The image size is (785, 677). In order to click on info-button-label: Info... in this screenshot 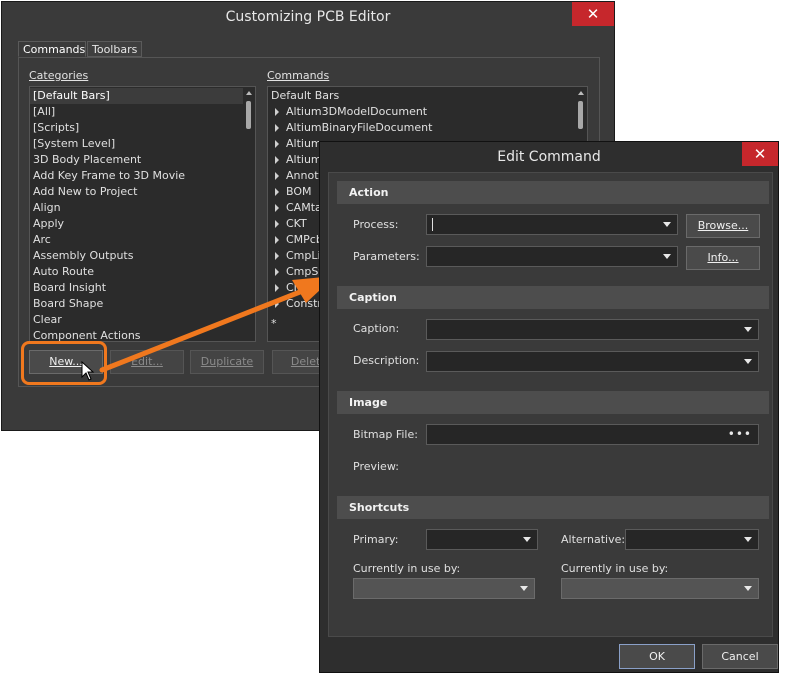, I will do `click(723, 257)`.